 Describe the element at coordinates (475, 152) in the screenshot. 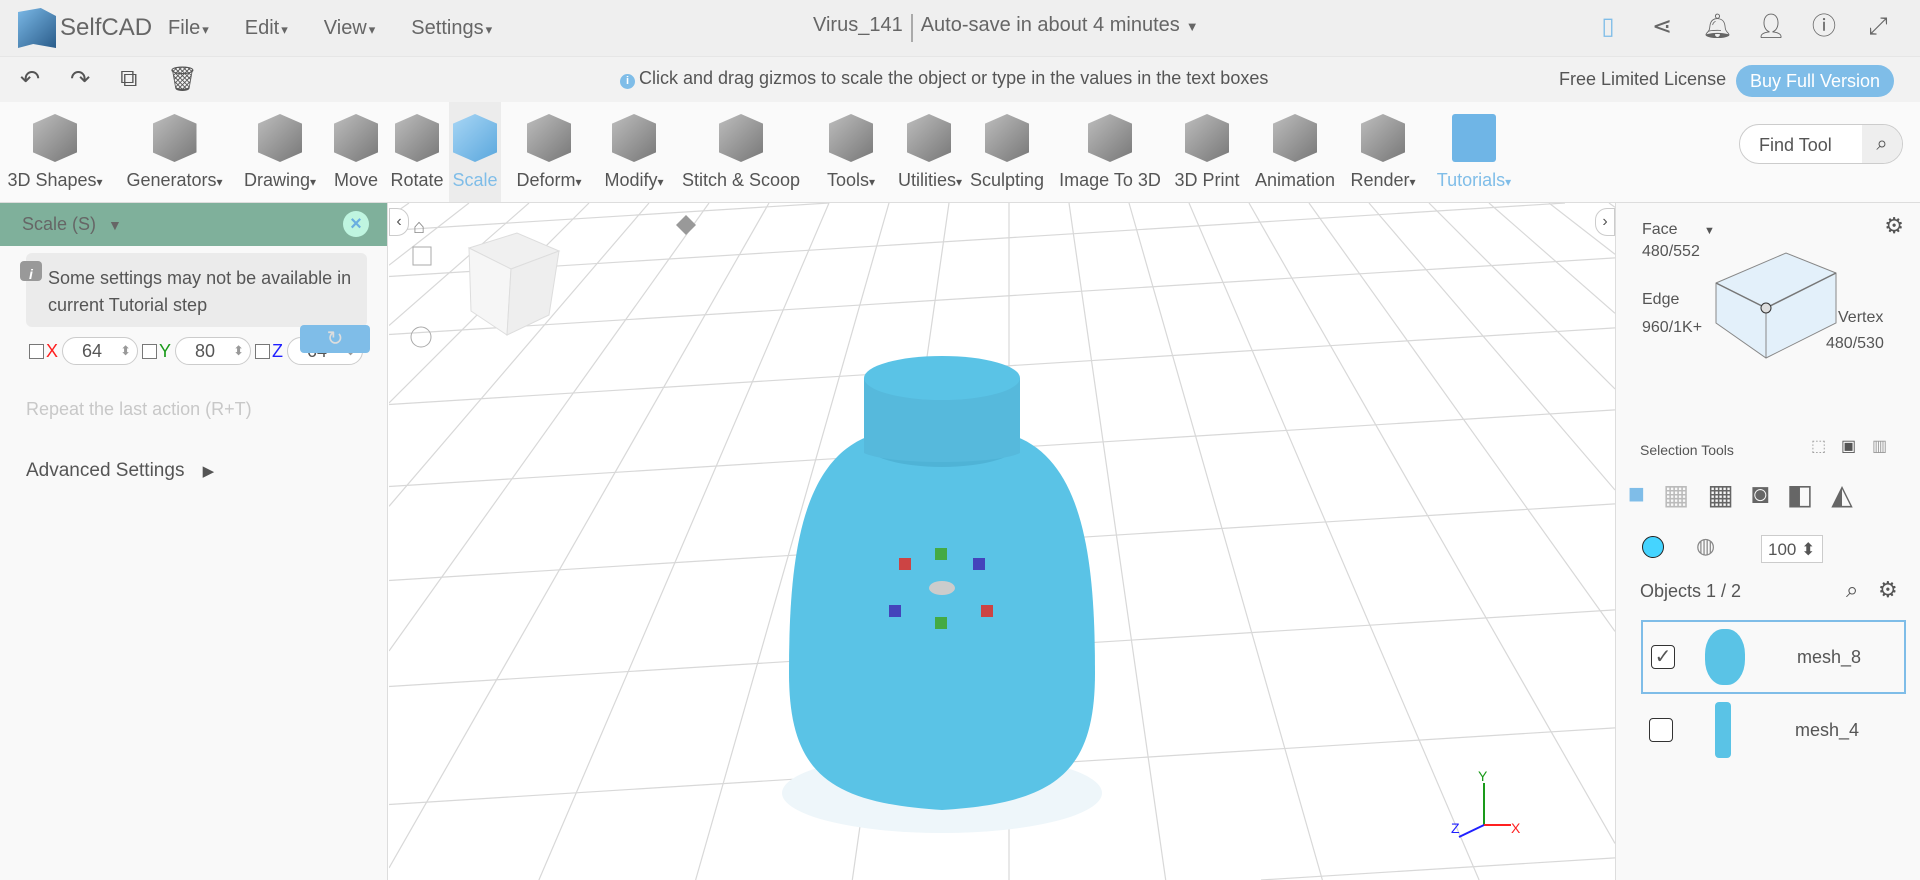

I see `tool-scale: Scale` at that location.